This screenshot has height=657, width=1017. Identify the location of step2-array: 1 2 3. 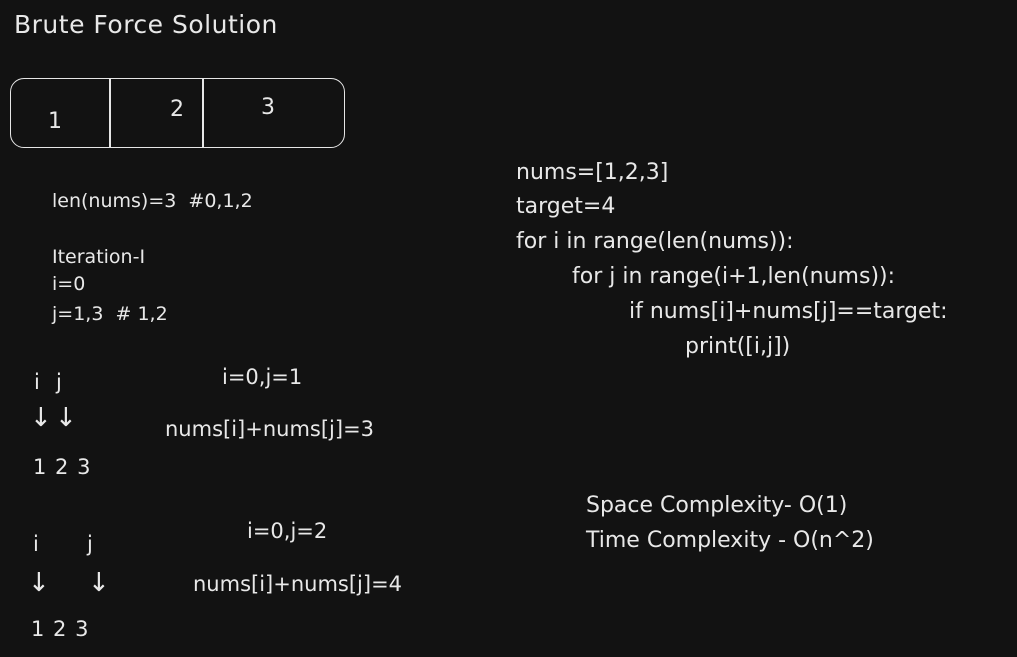
(60, 629).